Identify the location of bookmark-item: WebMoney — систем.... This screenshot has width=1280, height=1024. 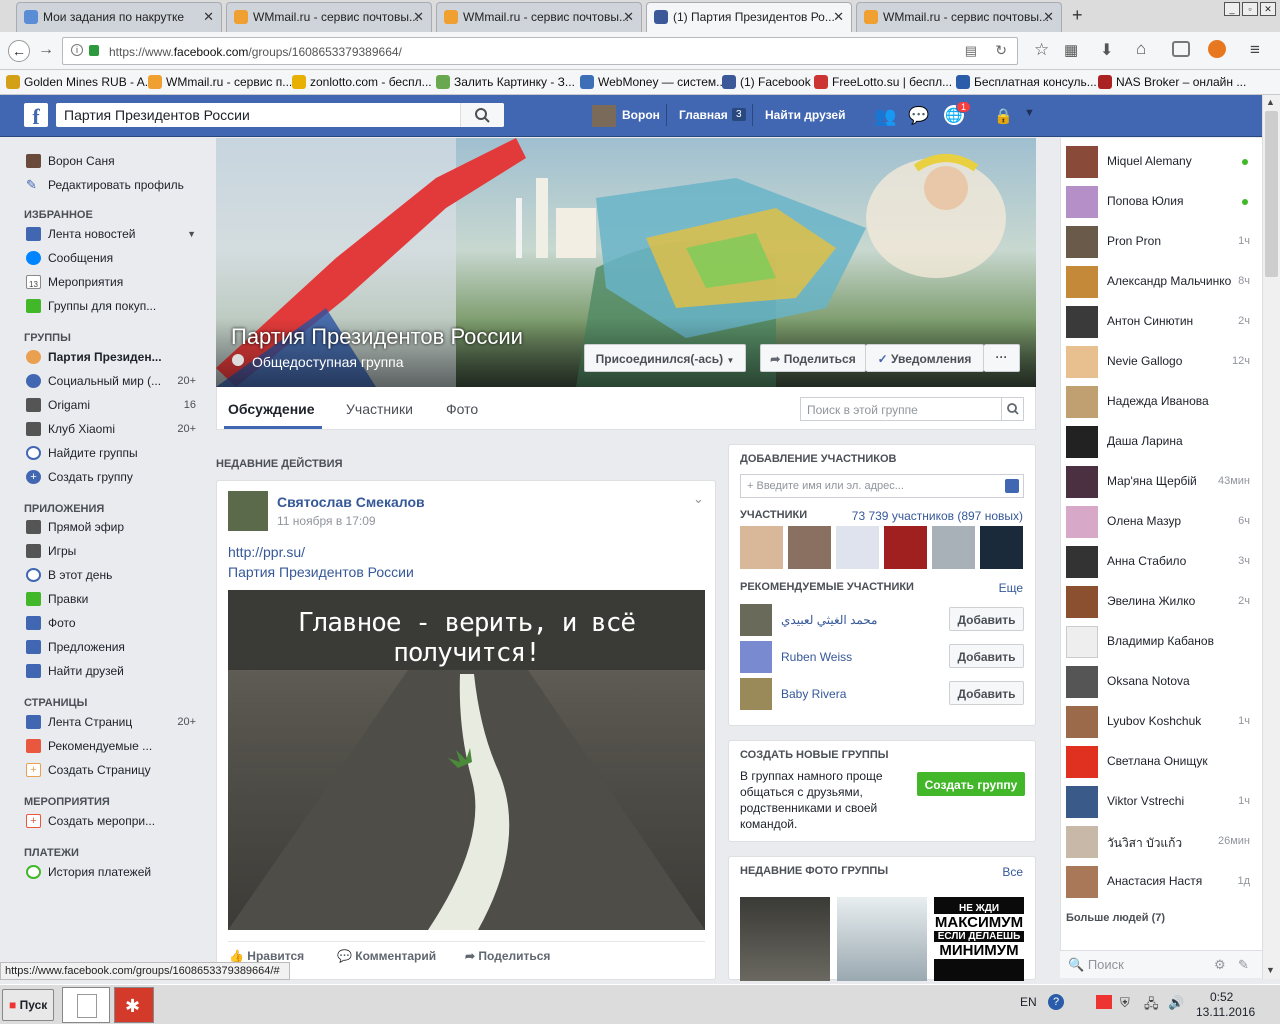
(653, 82).